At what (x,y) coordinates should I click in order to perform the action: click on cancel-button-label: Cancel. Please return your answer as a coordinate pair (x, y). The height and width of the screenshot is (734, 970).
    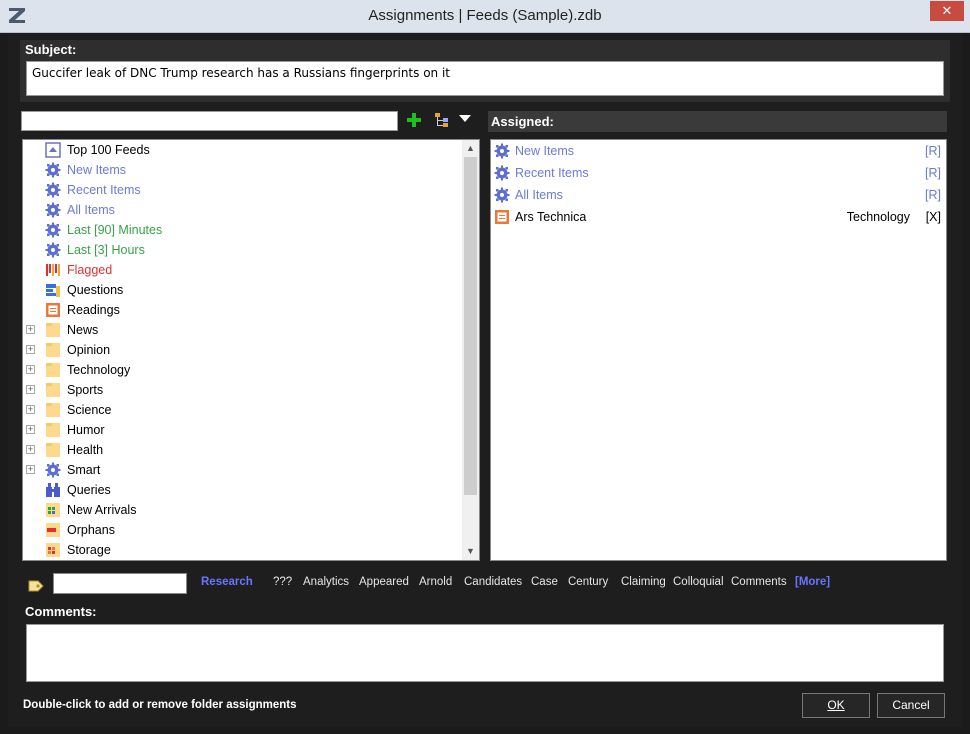
    Looking at the image, I should click on (911, 705).